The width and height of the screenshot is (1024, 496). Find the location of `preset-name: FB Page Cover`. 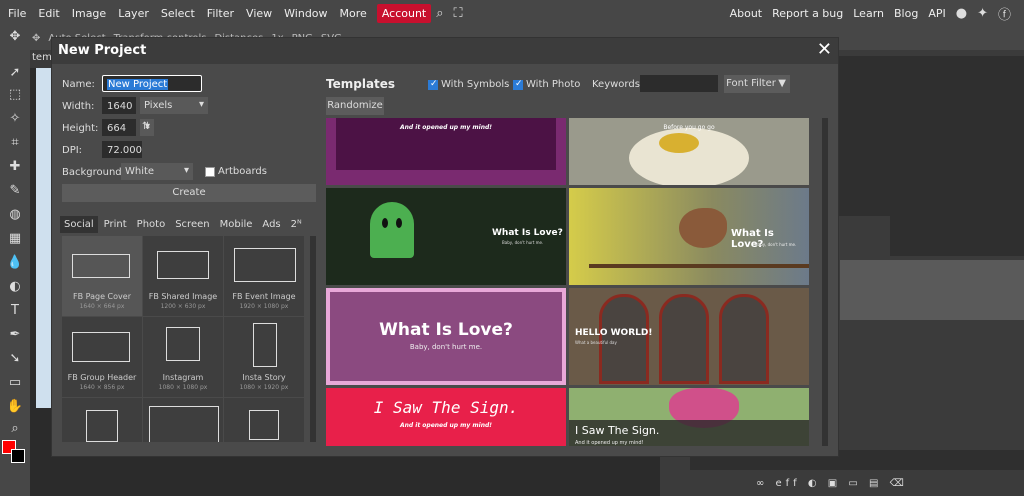

preset-name: FB Page Cover is located at coordinates (102, 296).